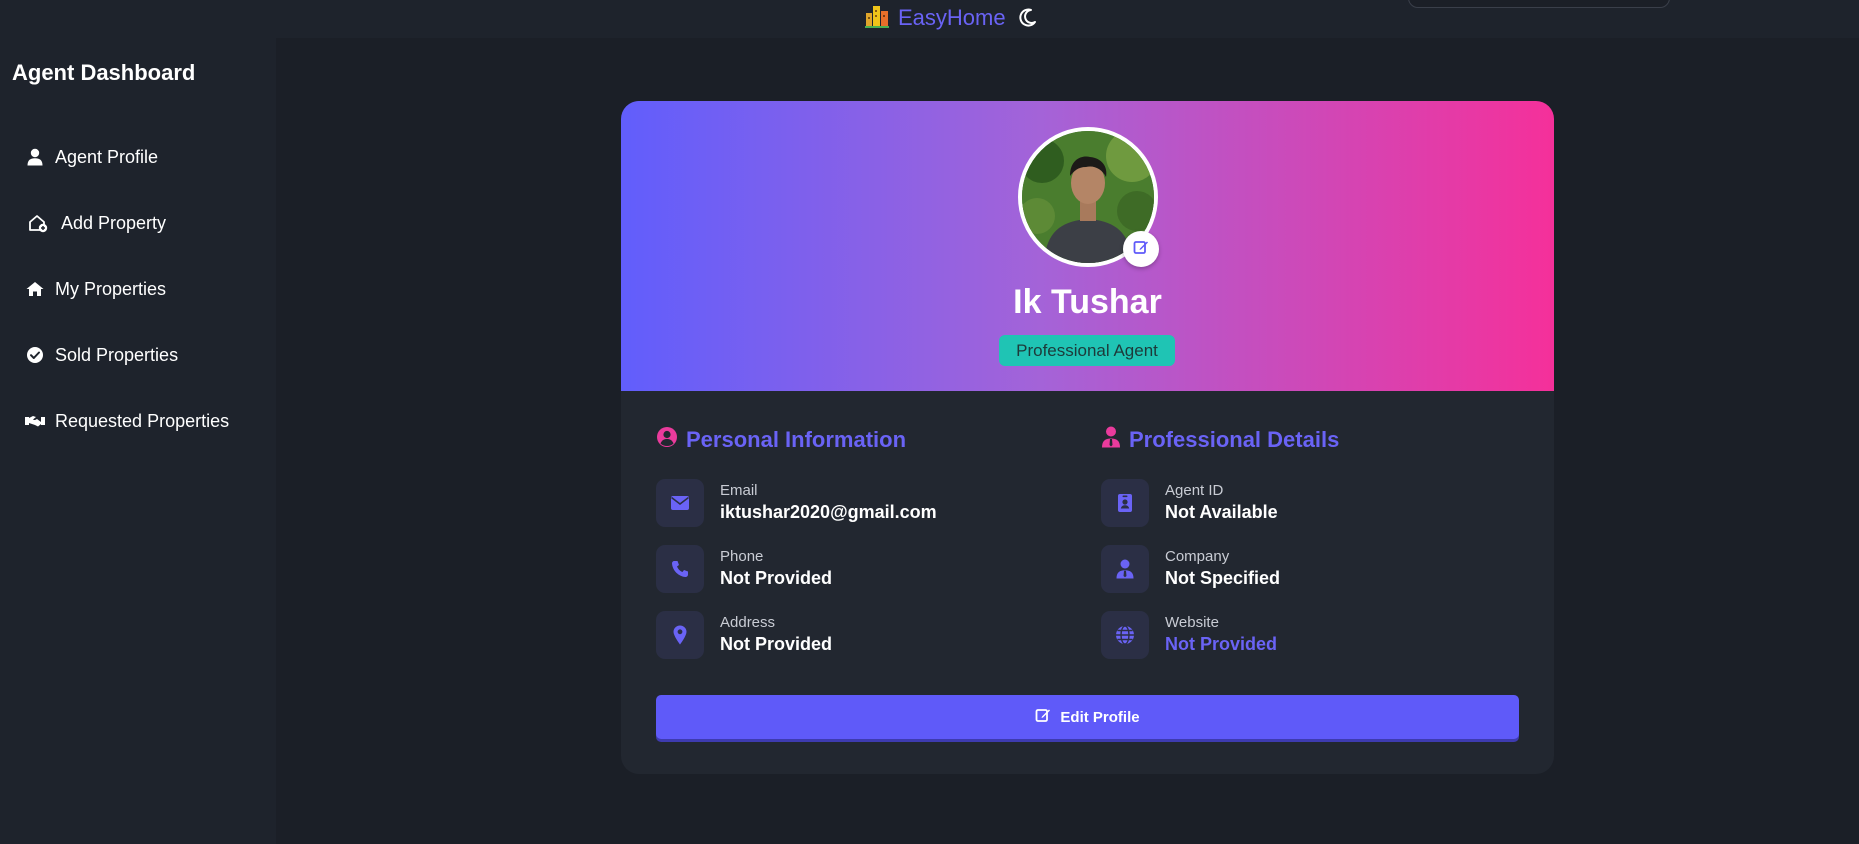 The height and width of the screenshot is (844, 1859). I want to click on phone-row: Phone Not Provided, so click(744, 569).